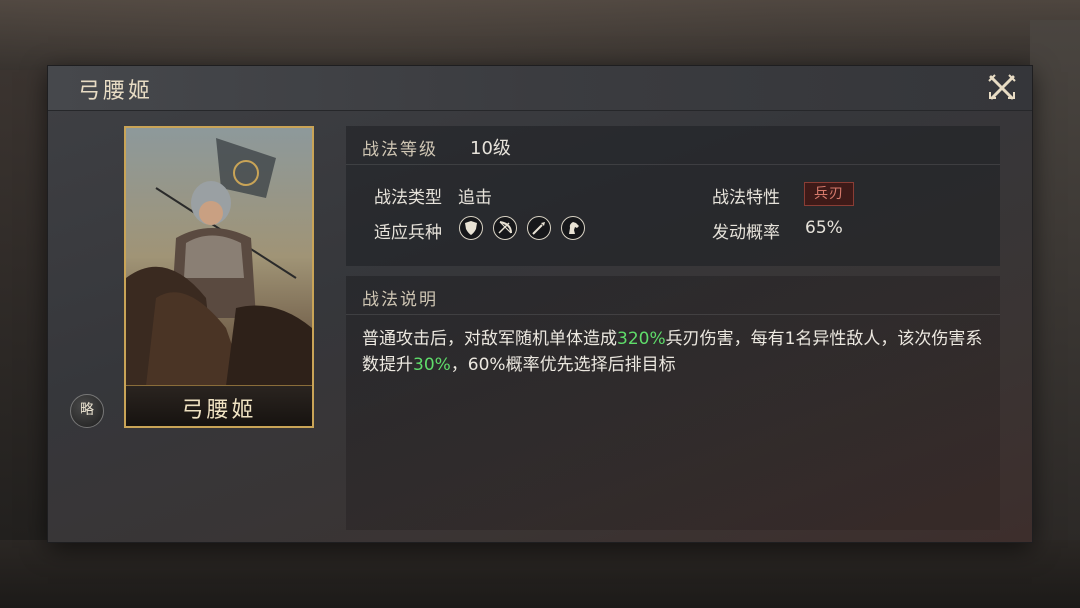 This screenshot has height=608, width=1080. Describe the element at coordinates (829, 194) in the screenshot. I see `trait-badge: 兵刃` at that location.